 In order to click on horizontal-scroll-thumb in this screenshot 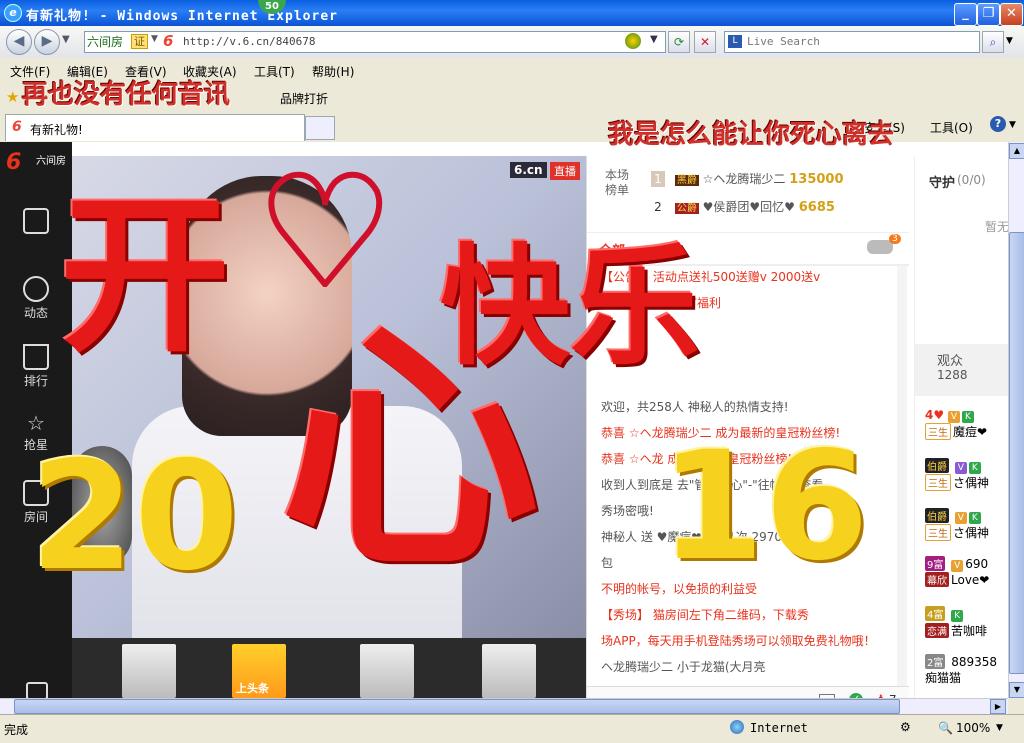, I will do `click(457, 706)`.